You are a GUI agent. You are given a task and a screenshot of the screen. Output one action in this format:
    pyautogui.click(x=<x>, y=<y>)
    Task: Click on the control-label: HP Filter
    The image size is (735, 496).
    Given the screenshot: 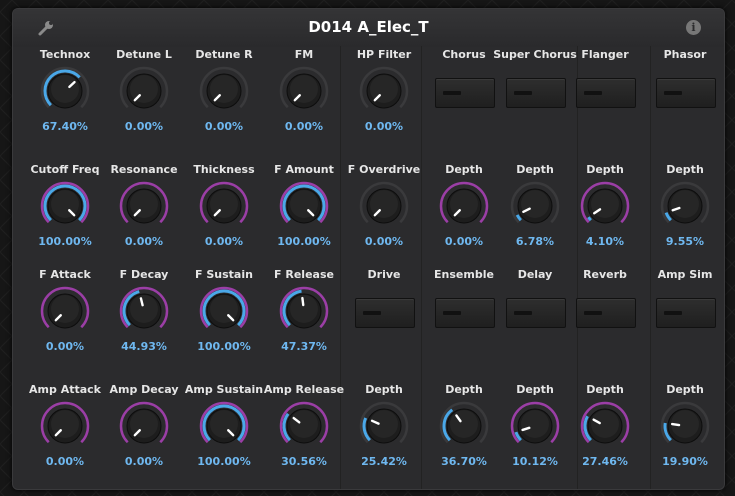 What is the action you would take?
    pyautogui.click(x=384, y=54)
    